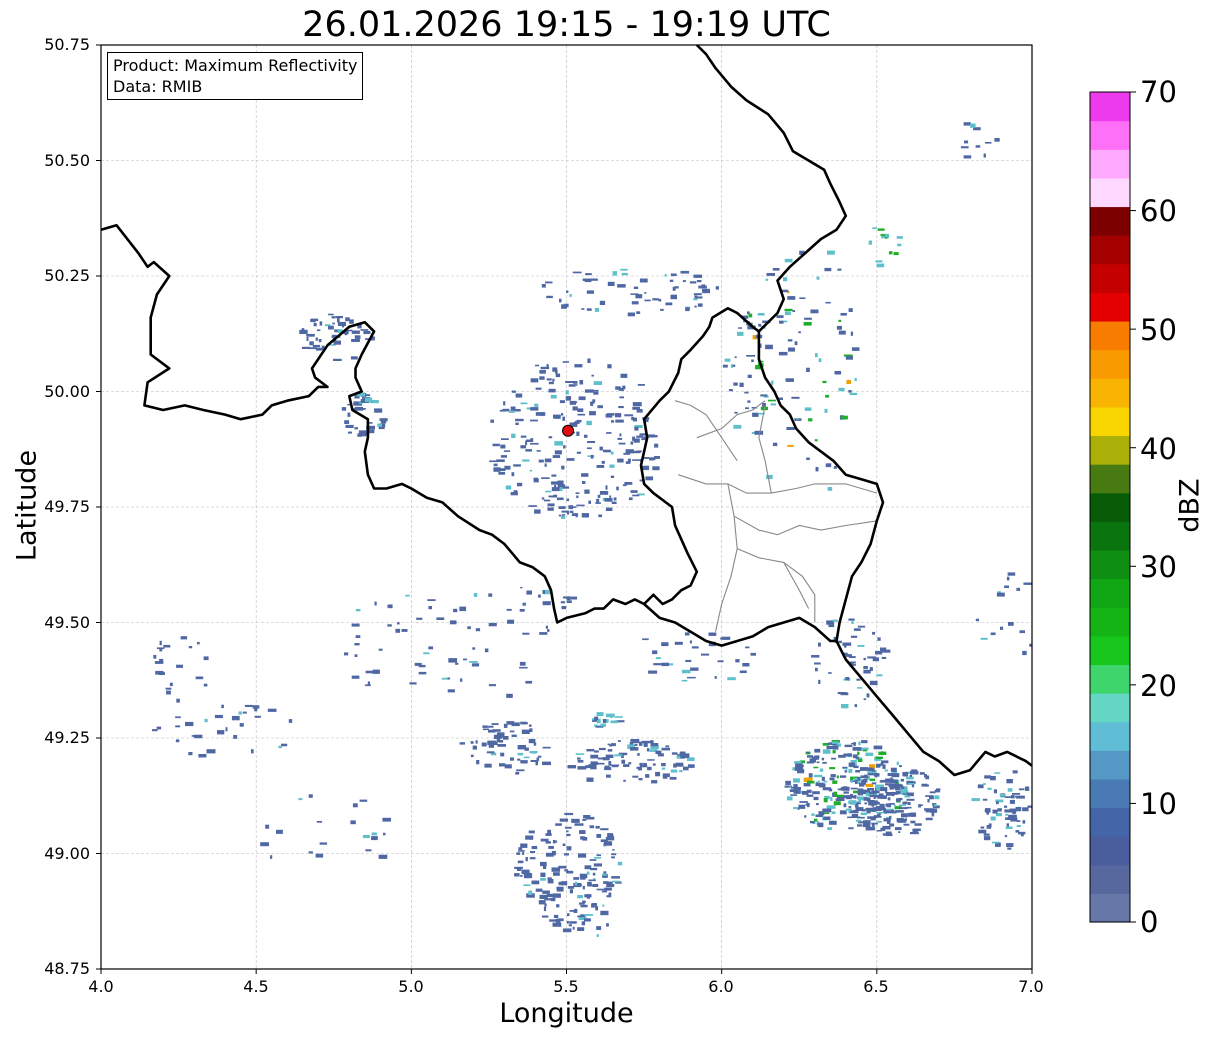 This screenshot has height=1040, width=1219. Describe the element at coordinates (1158, 804) in the screenshot. I see `colorbar-tick-label: 10` at that location.